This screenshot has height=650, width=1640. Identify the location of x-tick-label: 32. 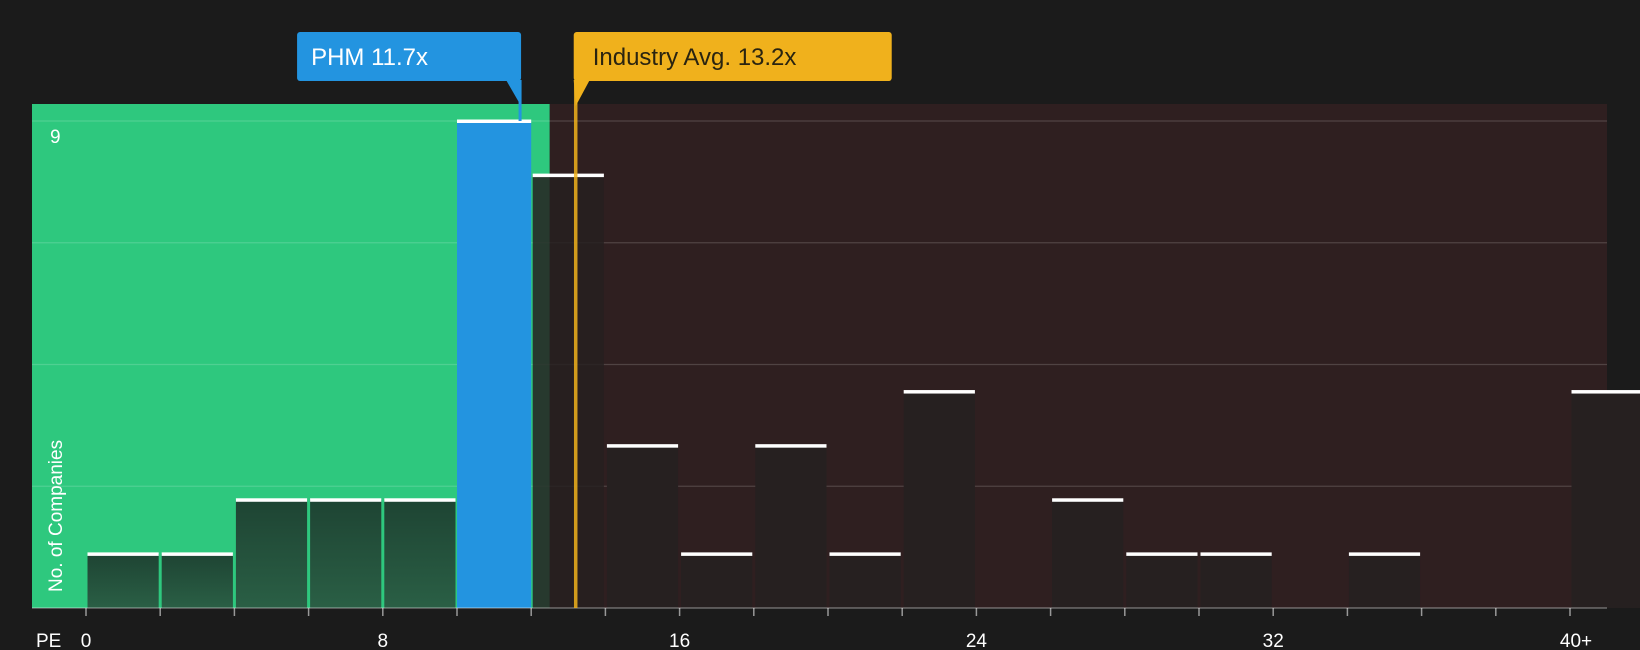
(1273, 640).